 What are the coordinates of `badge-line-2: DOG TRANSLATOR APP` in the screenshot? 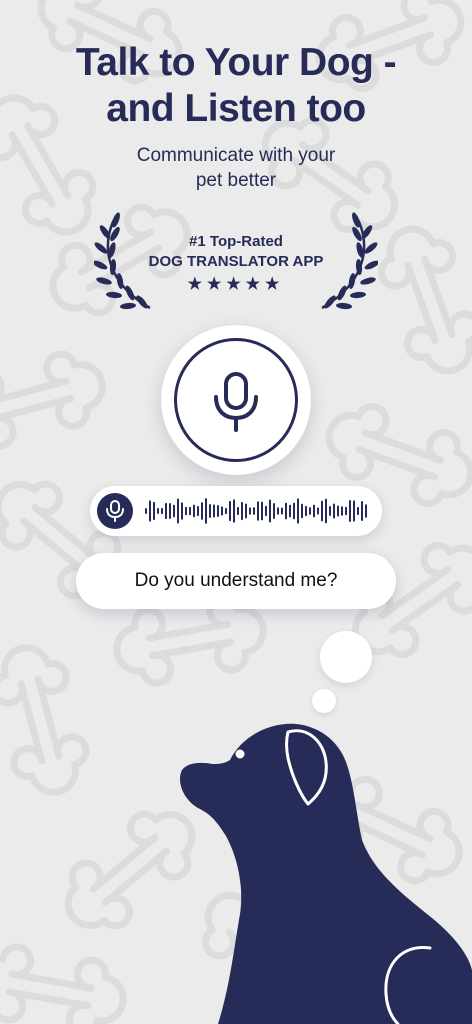 It's located at (236, 261).